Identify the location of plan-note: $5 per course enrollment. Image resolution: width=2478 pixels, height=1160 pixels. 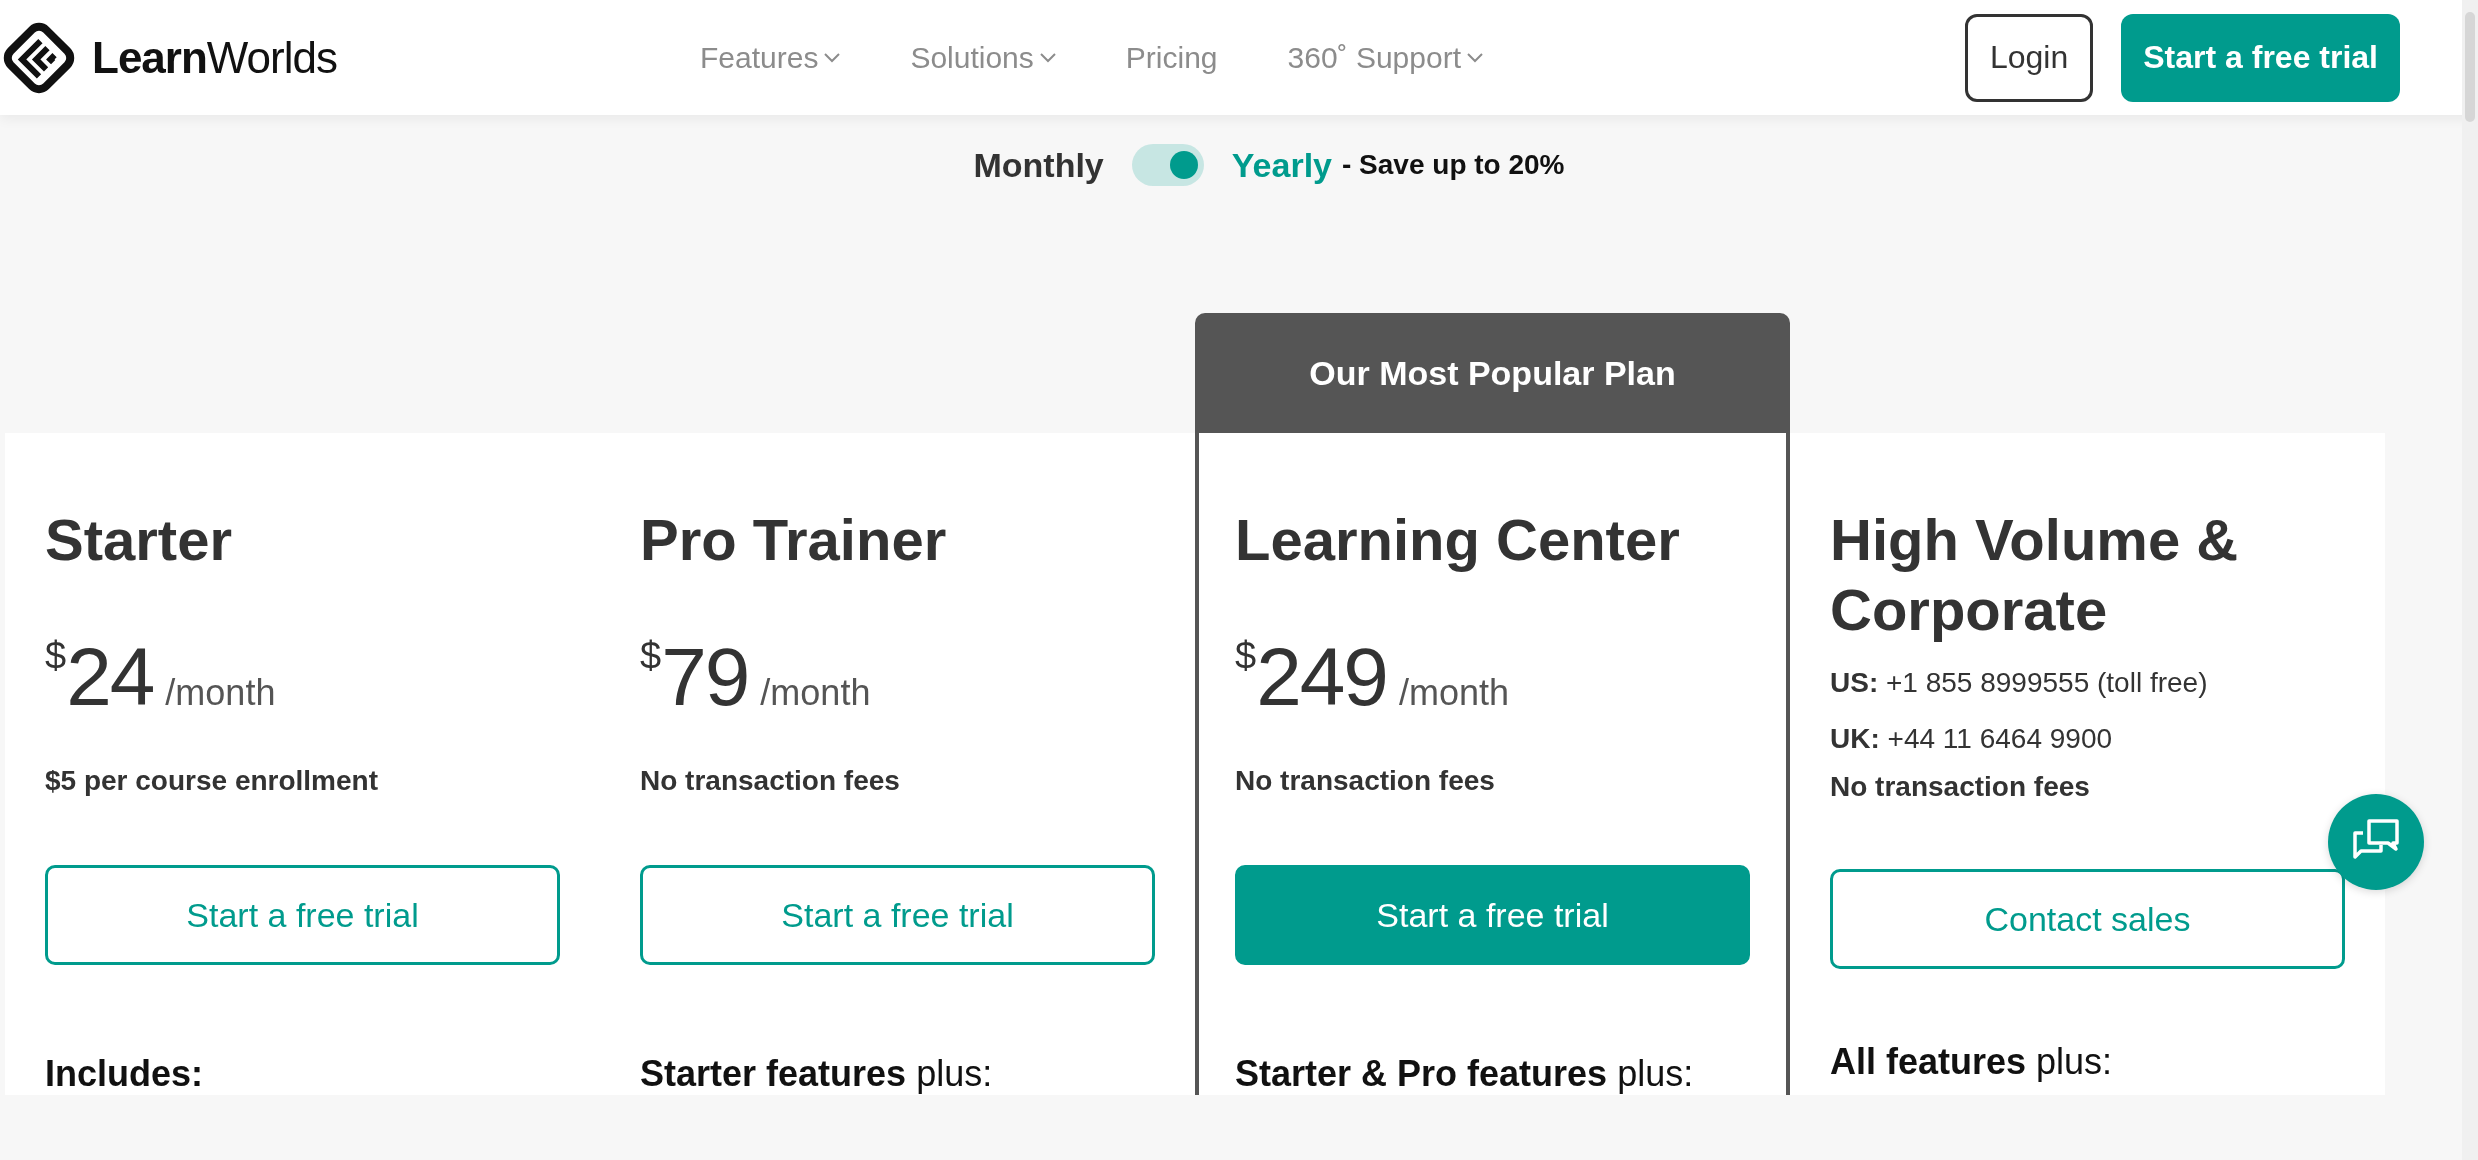
(212, 781).